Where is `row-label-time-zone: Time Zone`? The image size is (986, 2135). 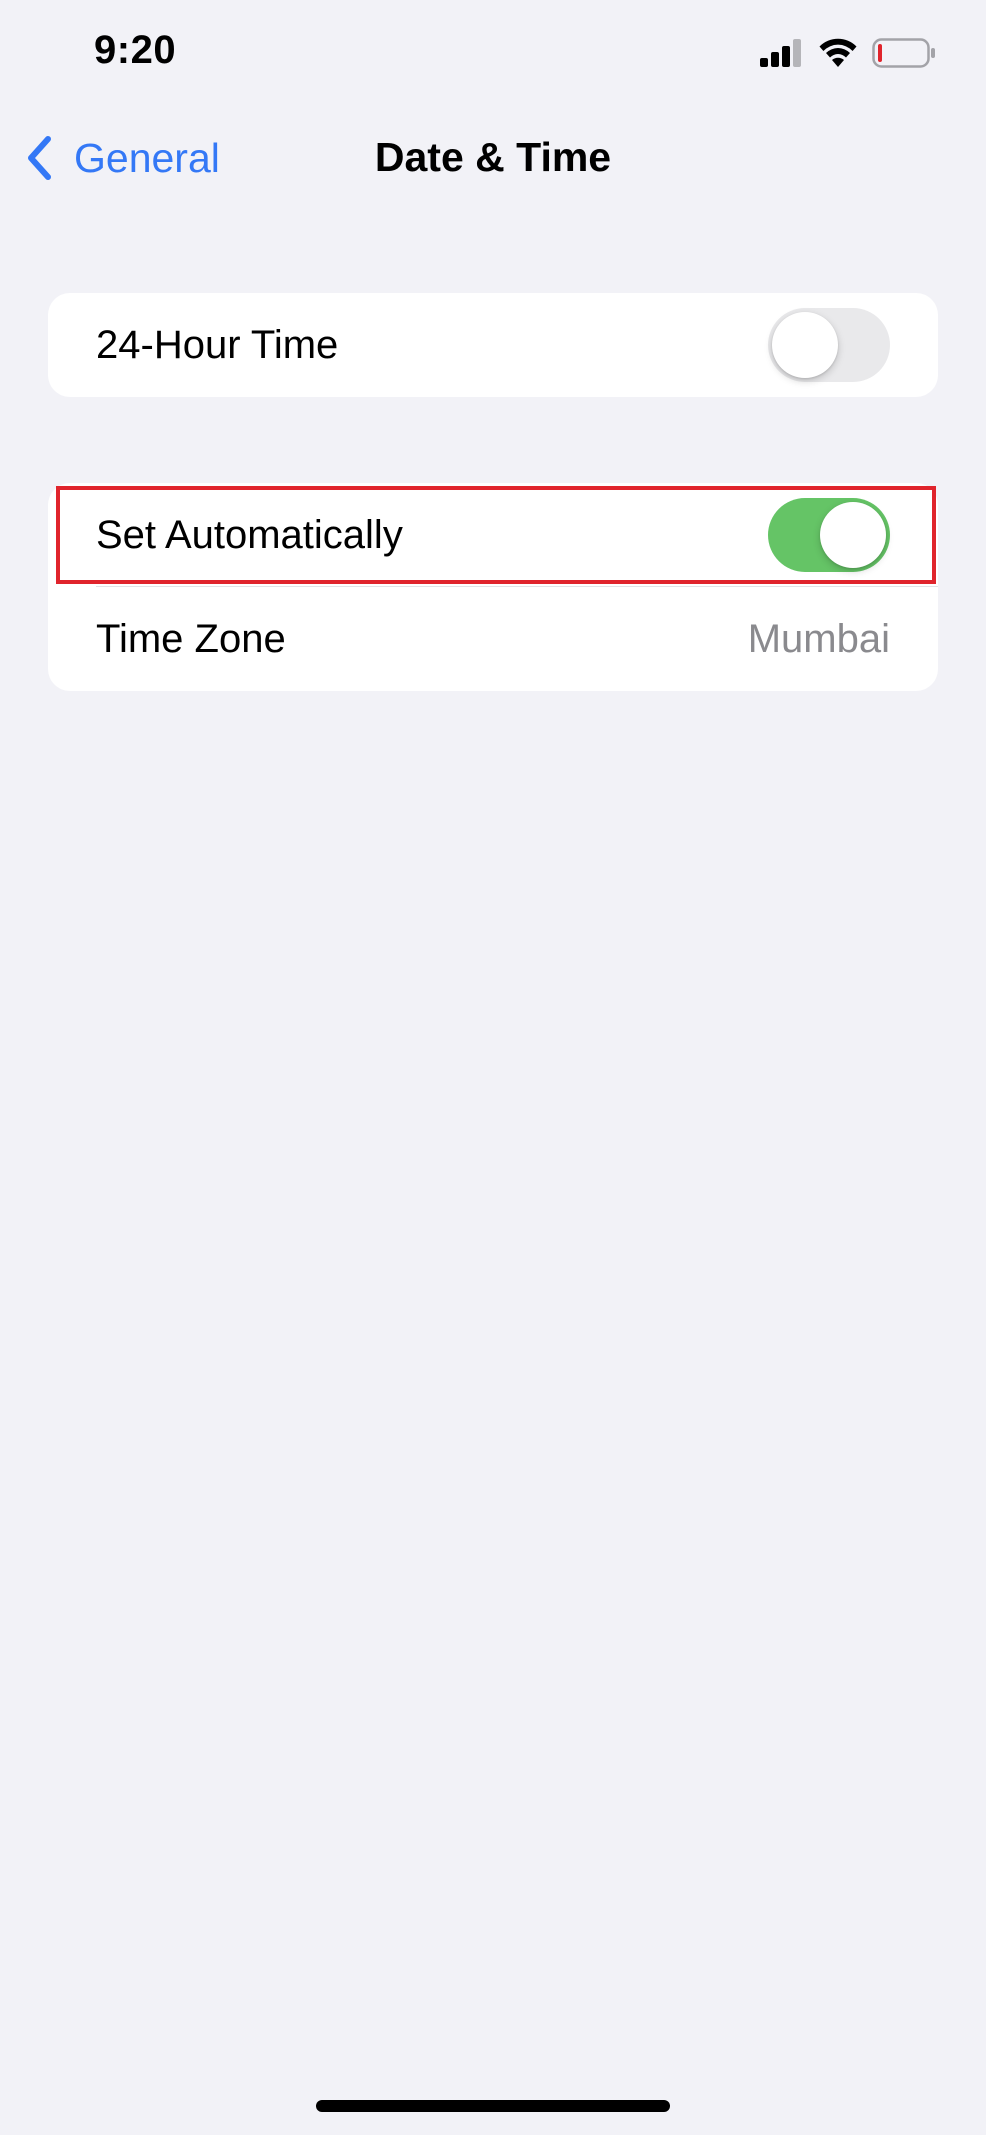
row-label-time-zone: Time Zone is located at coordinates (191, 638).